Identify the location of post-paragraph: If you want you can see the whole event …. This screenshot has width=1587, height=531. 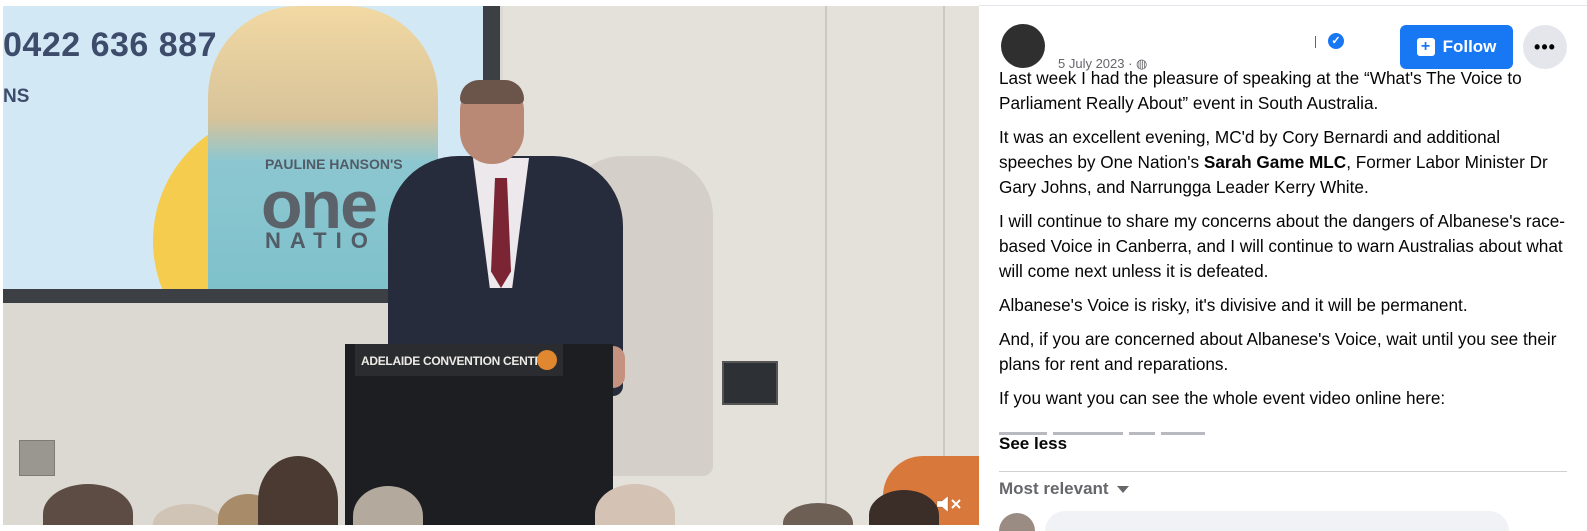
(1222, 398).